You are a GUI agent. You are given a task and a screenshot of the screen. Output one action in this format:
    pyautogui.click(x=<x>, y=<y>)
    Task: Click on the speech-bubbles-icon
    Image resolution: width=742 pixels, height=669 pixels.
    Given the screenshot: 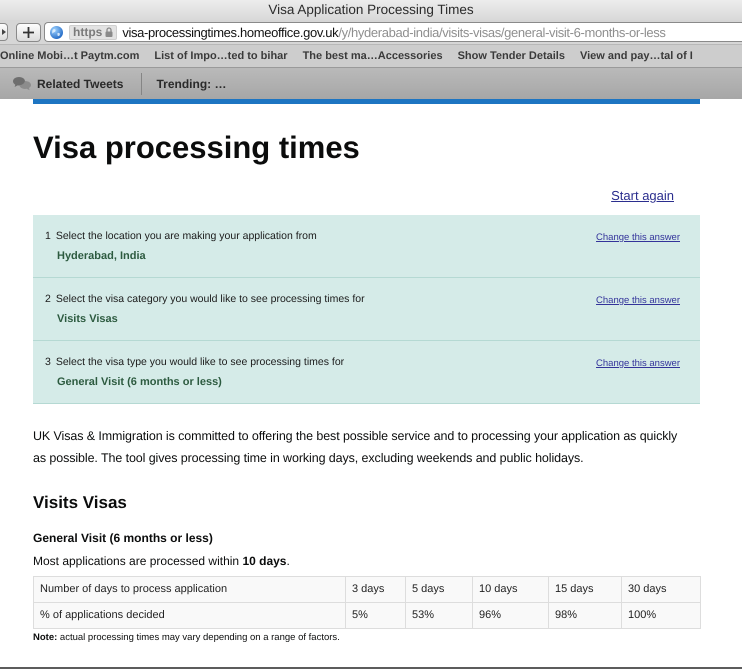 What is the action you would take?
    pyautogui.click(x=22, y=83)
    